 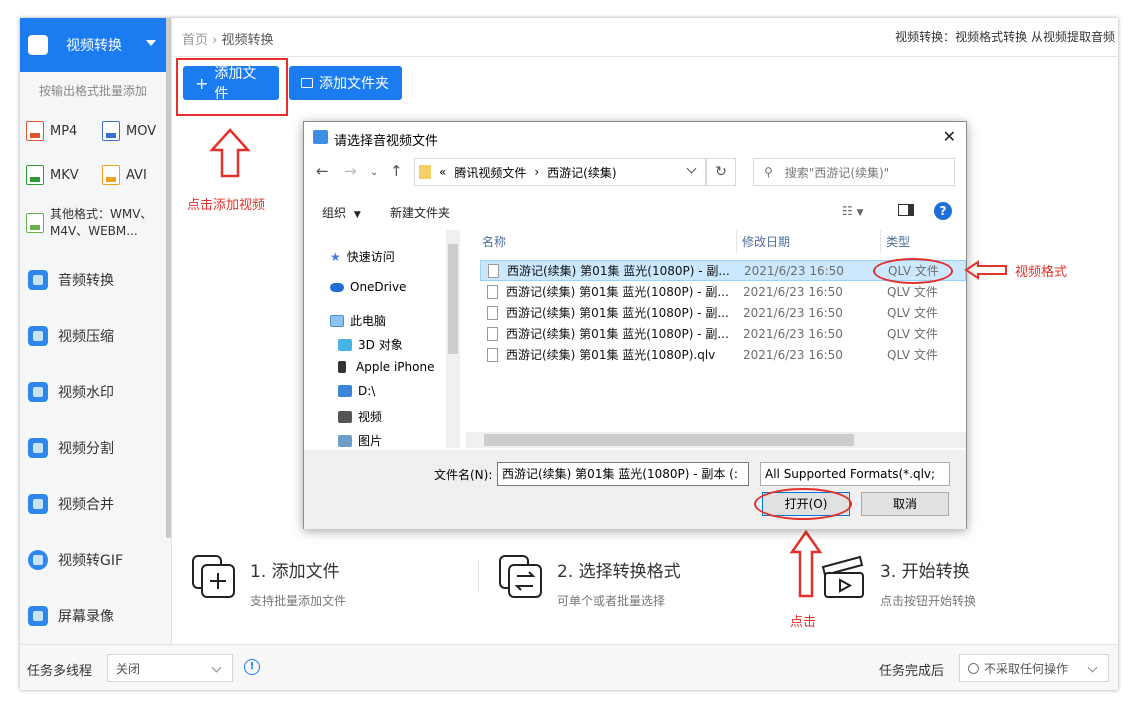 I want to click on add-file-step-icon, so click(x=213, y=576).